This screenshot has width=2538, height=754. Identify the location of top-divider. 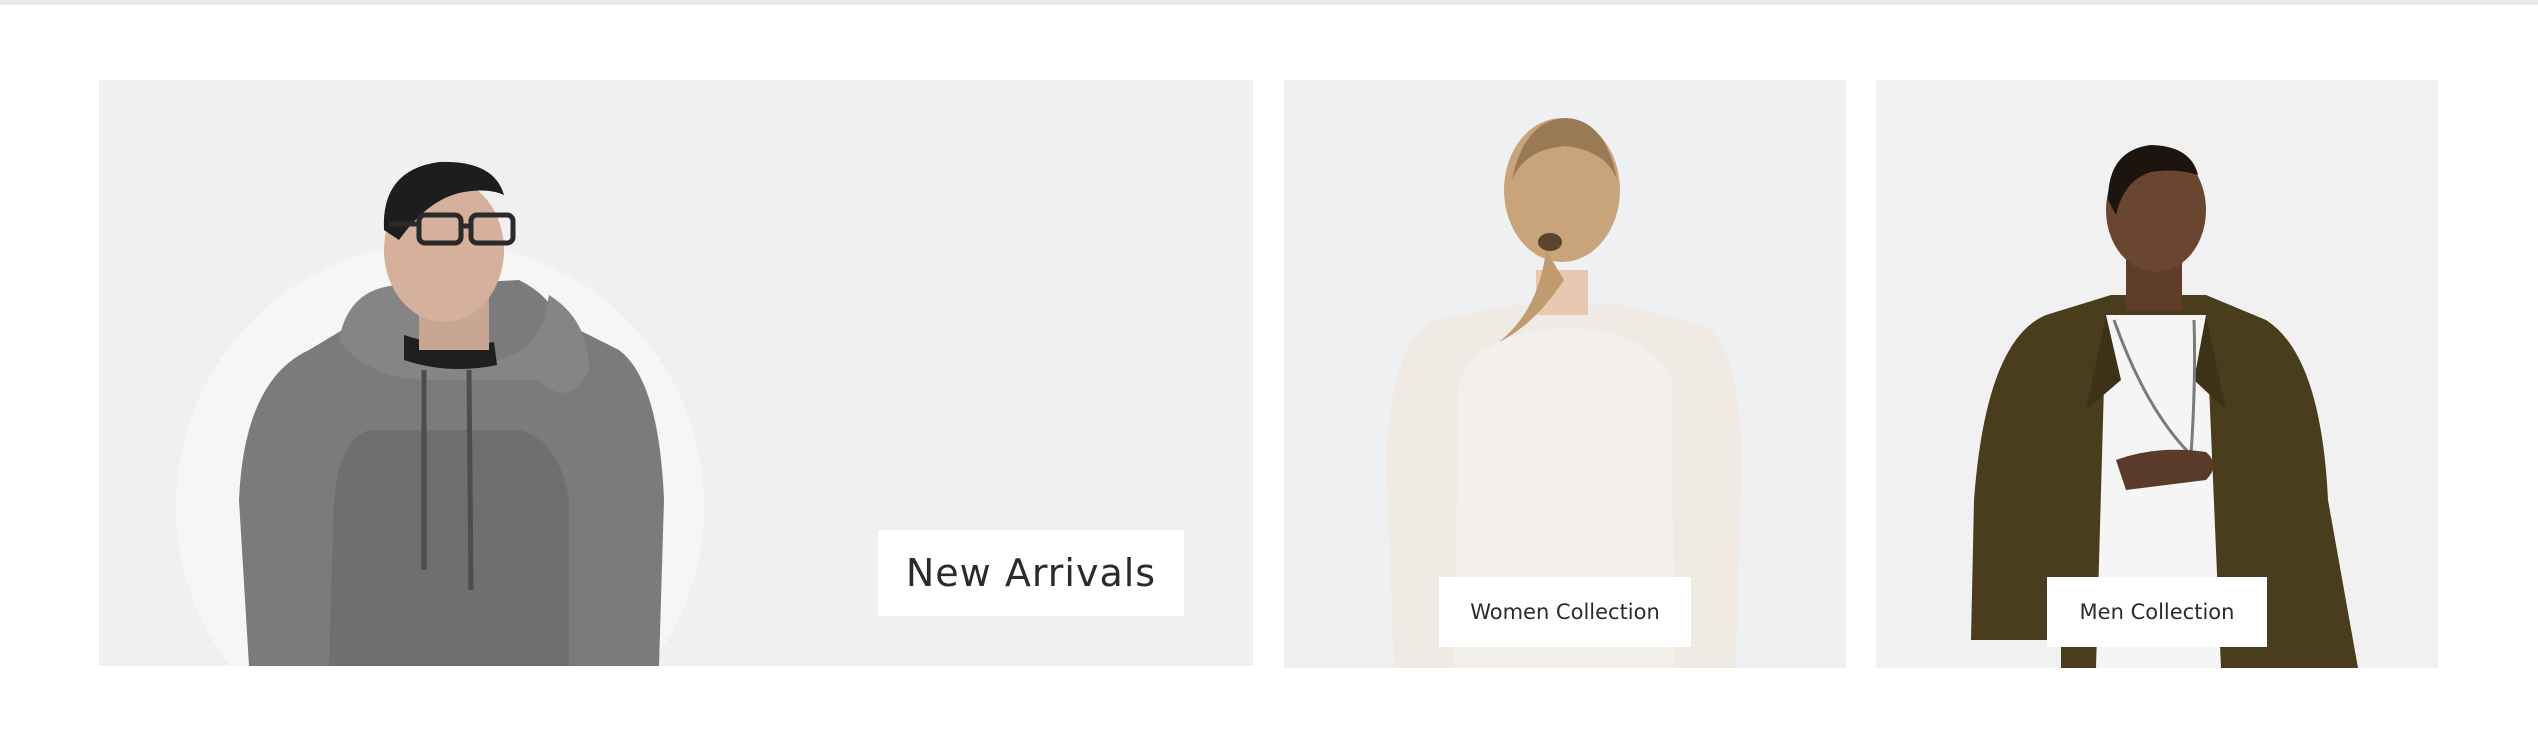
(1269, 2).